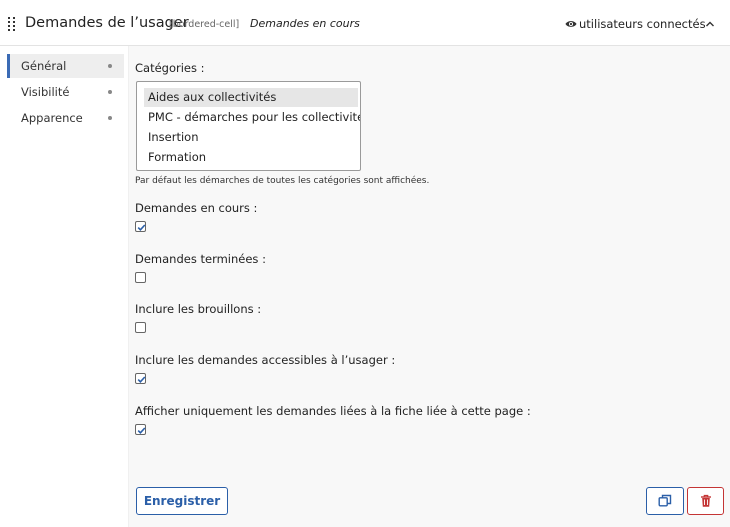  Describe the element at coordinates (45, 92) in the screenshot. I see `tab-visibility-label: Visibilité` at that location.